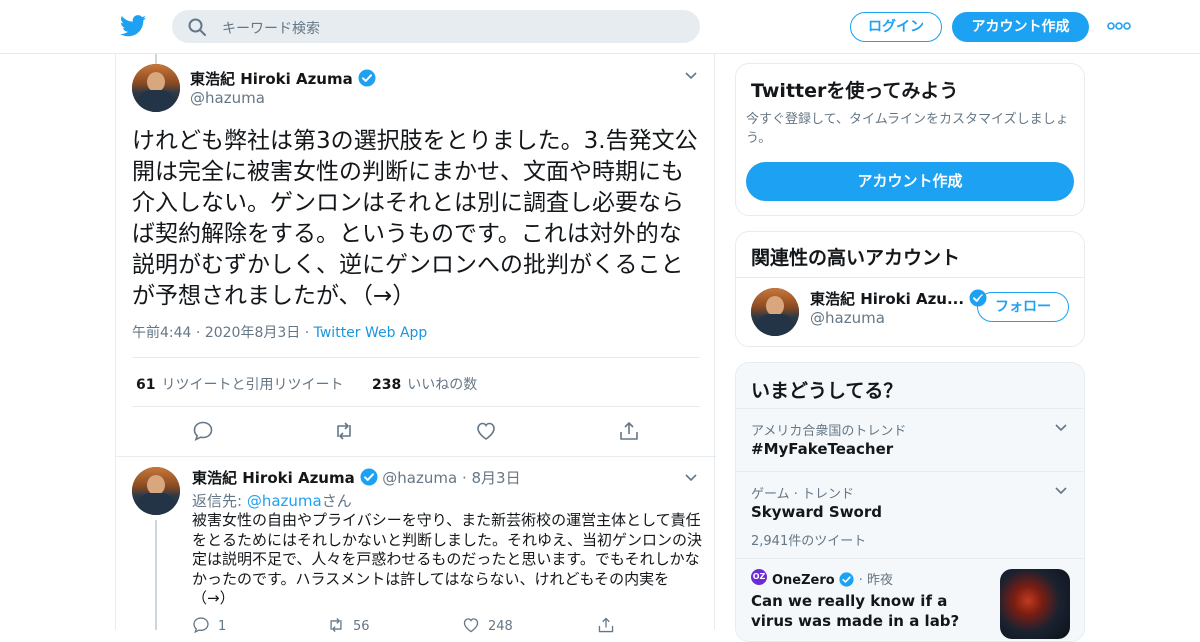 The image size is (1200, 642). Describe the element at coordinates (910, 514) in the screenshot. I see `trend-item: ゲーム · トレンド Skyward Sword 2,941件のツイート` at that location.